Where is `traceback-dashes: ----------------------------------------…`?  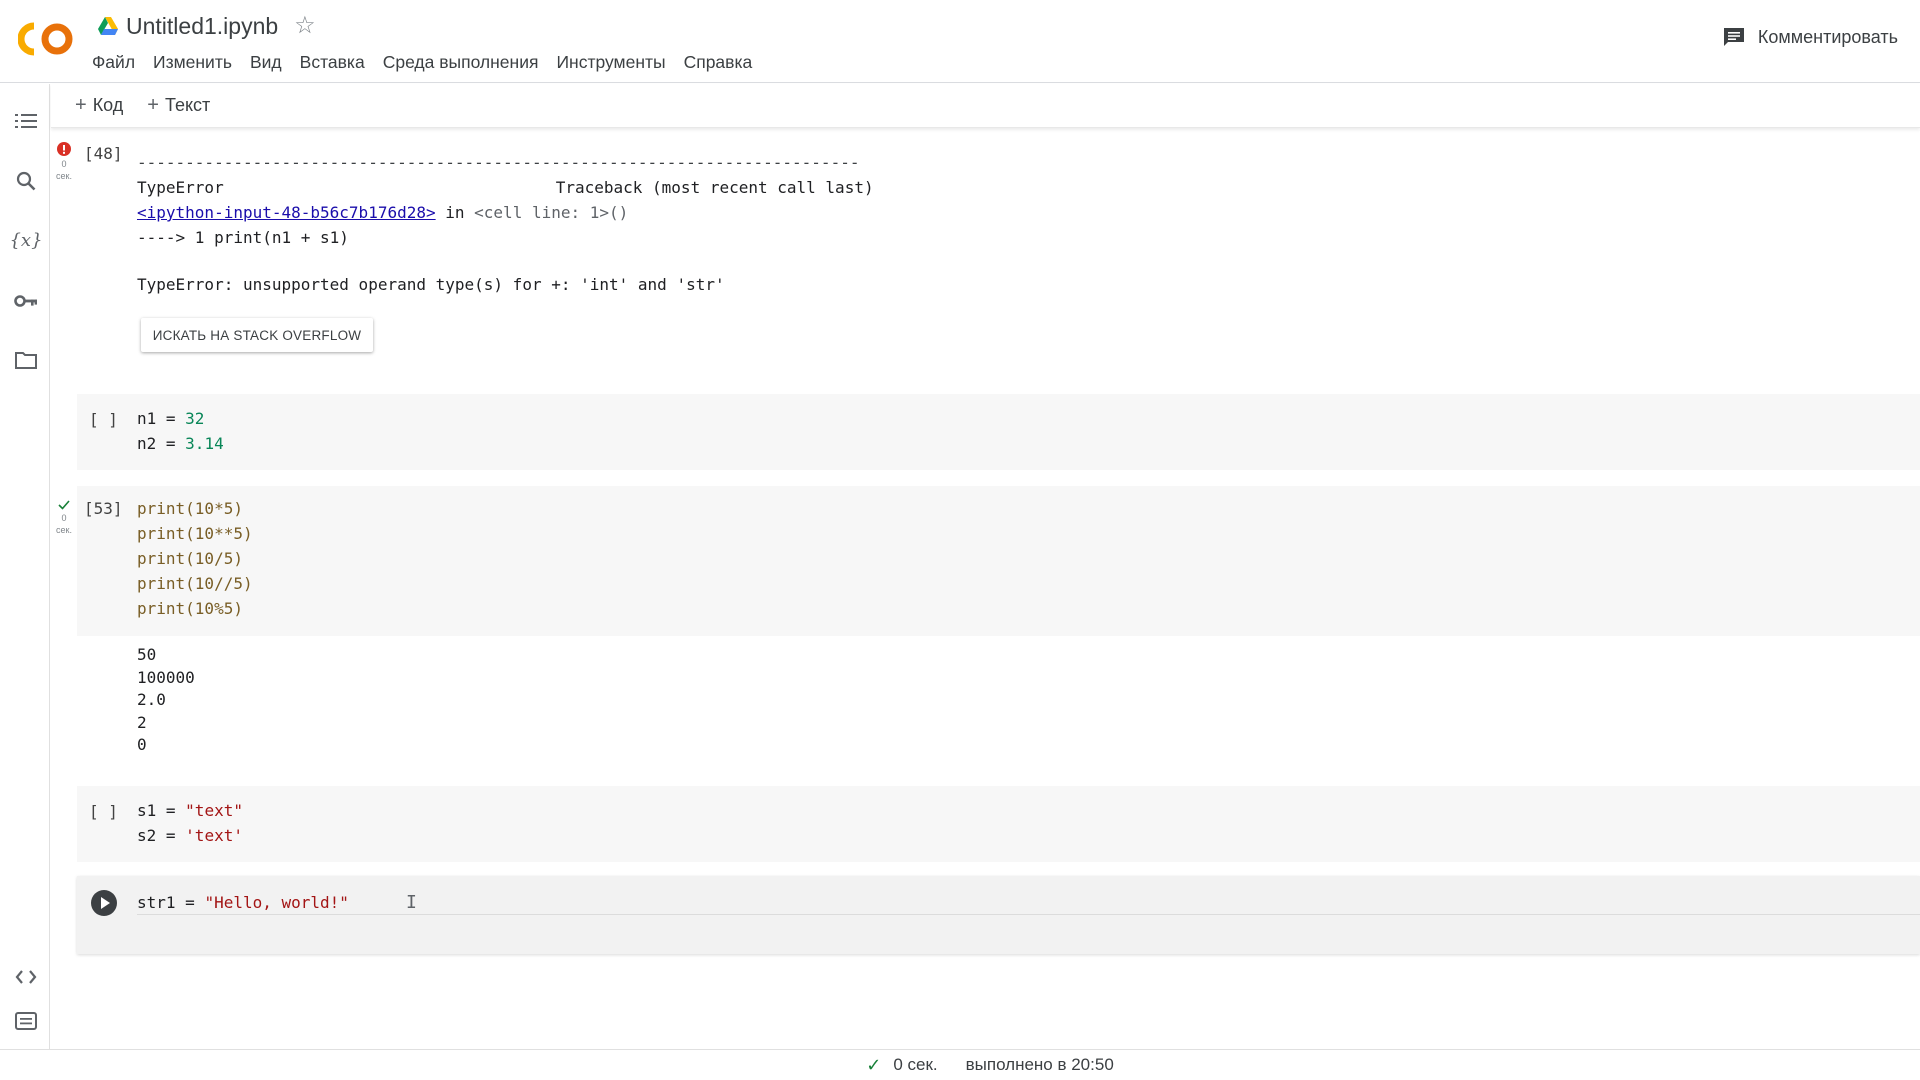
traceback-dashes: ----------------------------------------… is located at coordinates (498, 162).